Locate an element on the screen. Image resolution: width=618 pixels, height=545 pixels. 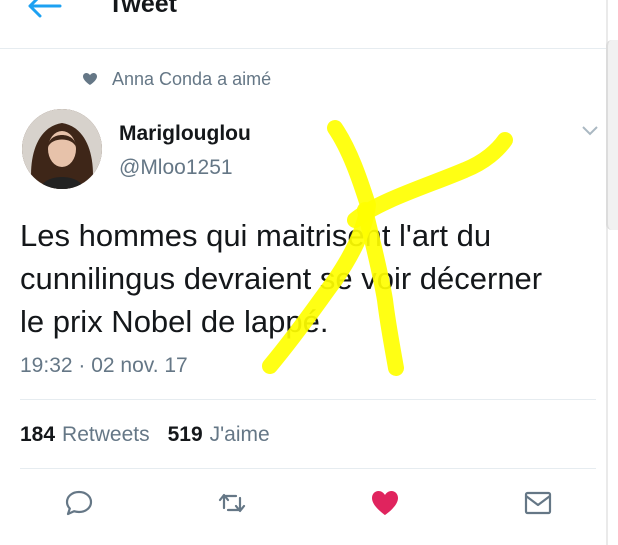
top-bar: Tweet is located at coordinates (309, 24).